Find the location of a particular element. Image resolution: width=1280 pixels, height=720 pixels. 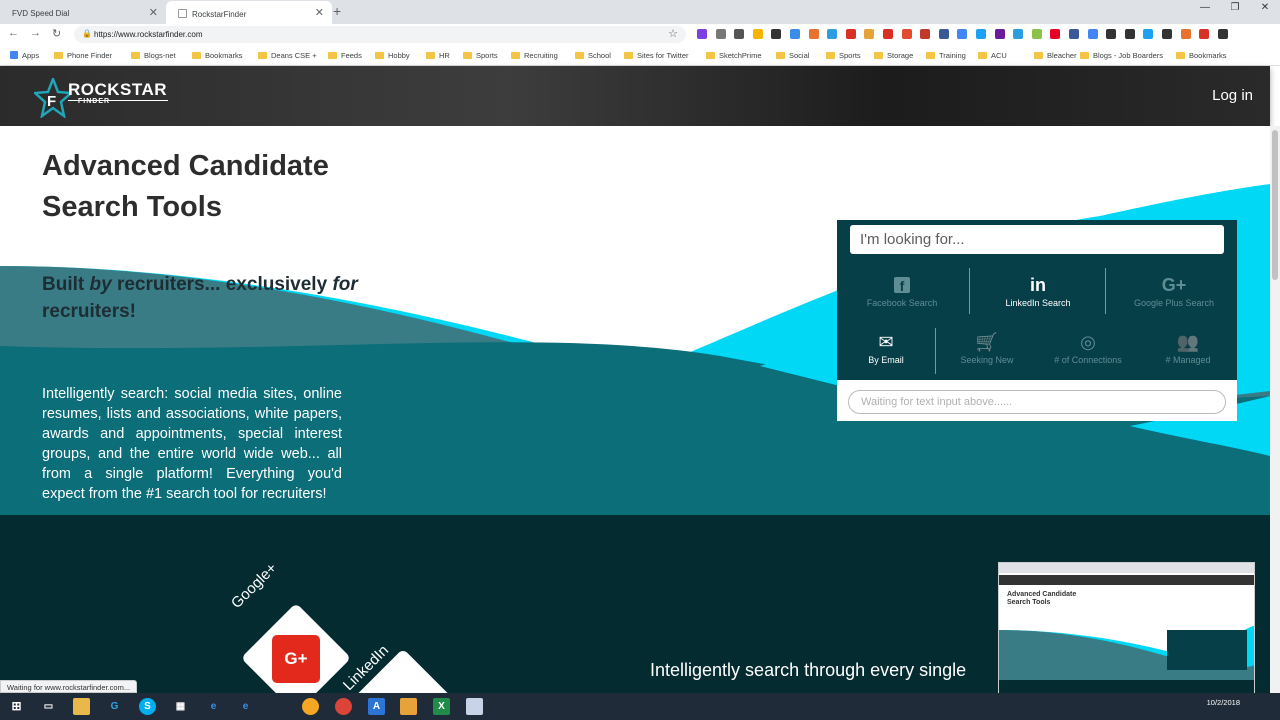

site-header: F ROCKSTAR FINDER Log in is located at coordinates (635, 96).